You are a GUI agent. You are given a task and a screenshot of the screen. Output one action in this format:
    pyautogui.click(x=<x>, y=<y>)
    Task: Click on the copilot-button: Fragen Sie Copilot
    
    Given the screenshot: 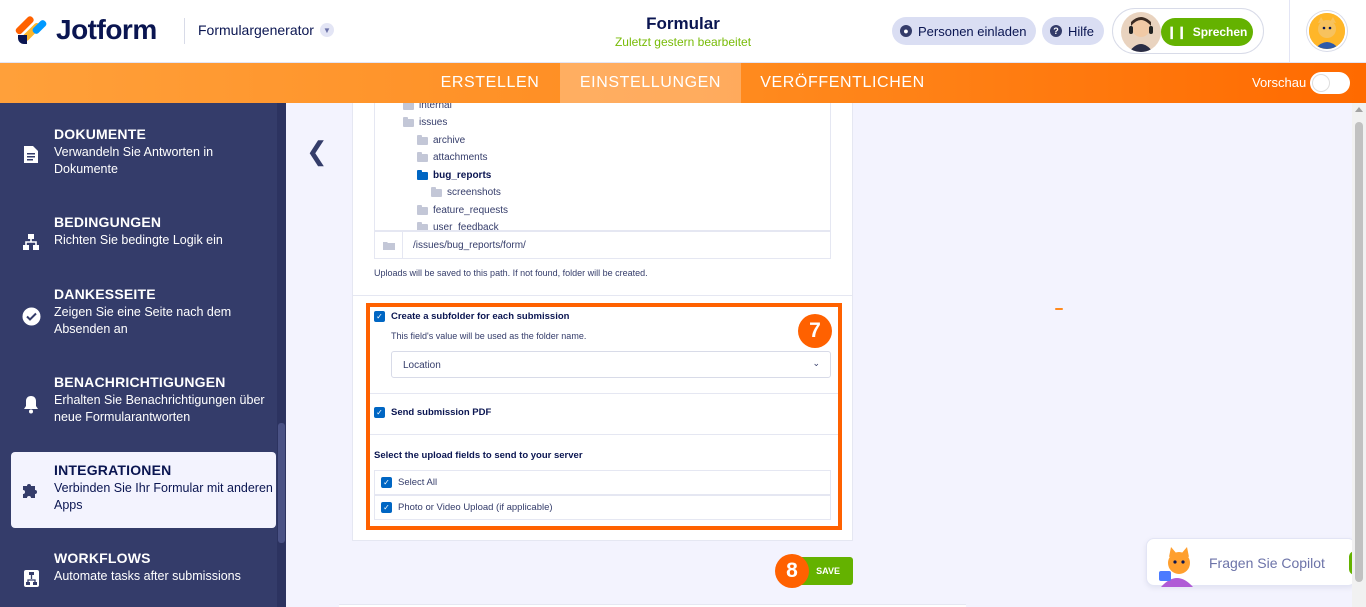 What is the action you would take?
    pyautogui.click(x=1253, y=562)
    